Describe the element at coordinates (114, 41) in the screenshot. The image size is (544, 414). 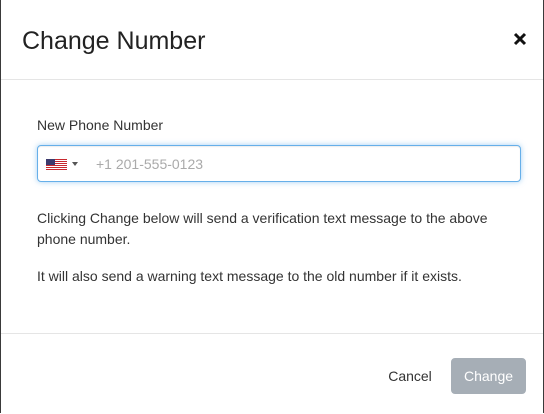
I see `dialog-title: Change Number` at that location.